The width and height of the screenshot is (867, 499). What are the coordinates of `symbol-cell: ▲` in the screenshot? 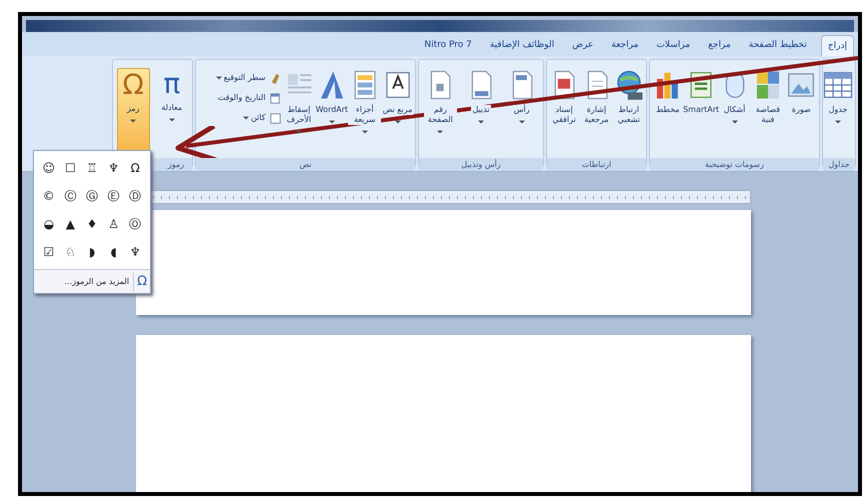 It's located at (71, 224).